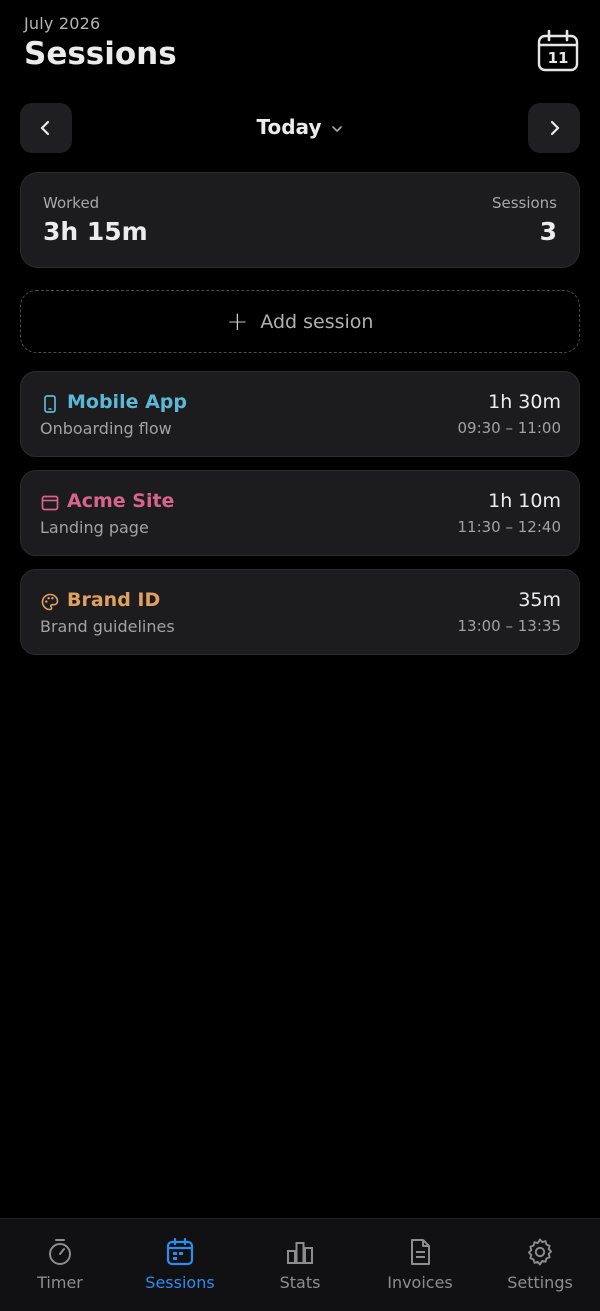 The image size is (600, 1311). What do you see at coordinates (524, 203) in the screenshot?
I see `sessions-count-label: Sessions` at bounding box center [524, 203].